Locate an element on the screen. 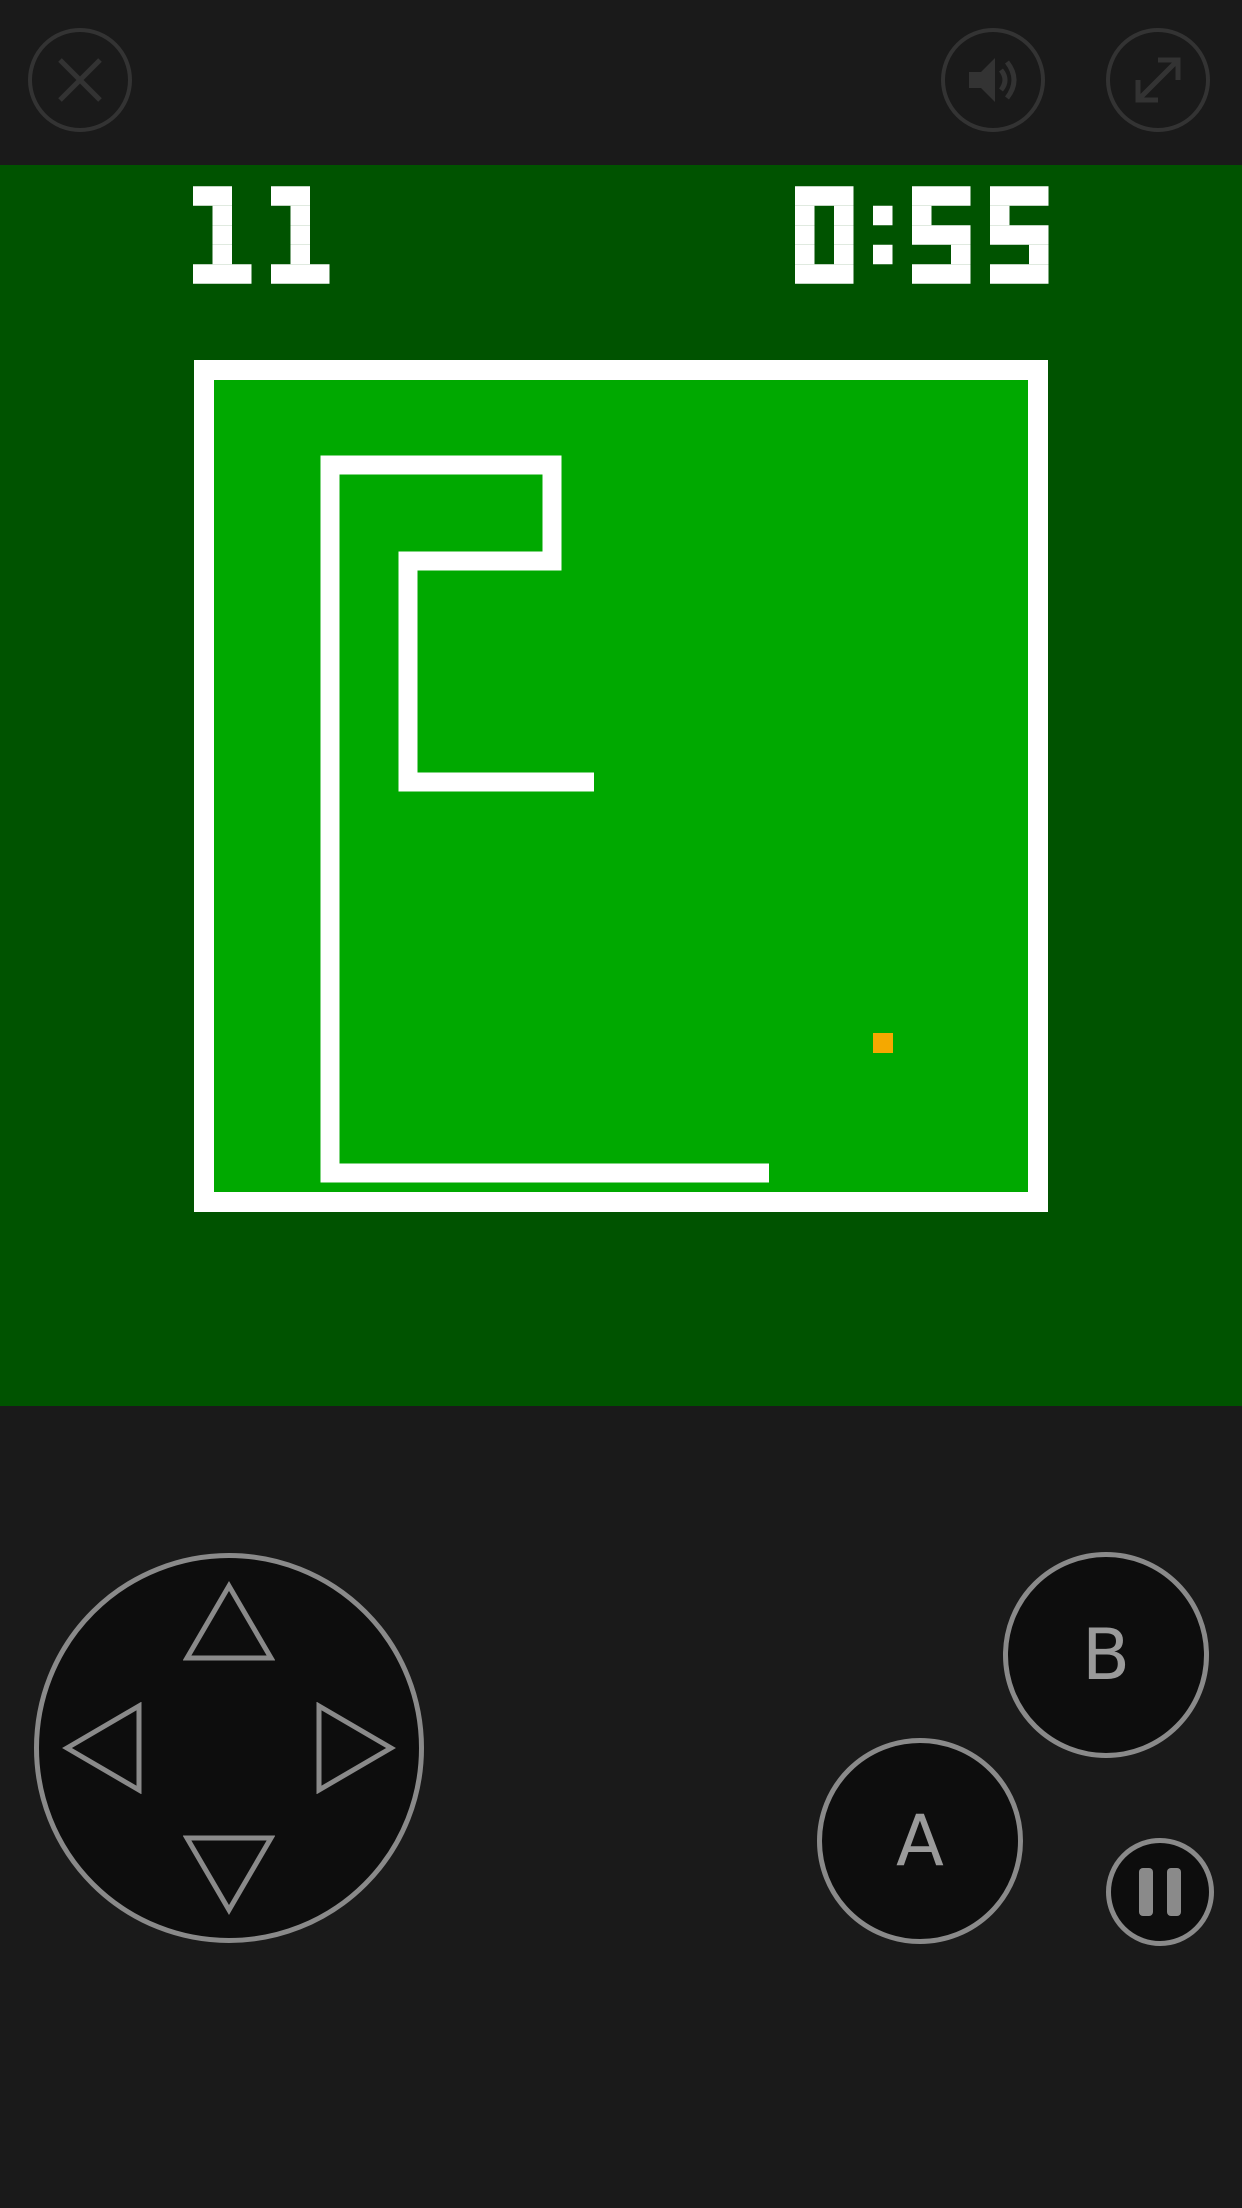  expand-icon is located at coordinates (1158, 80).